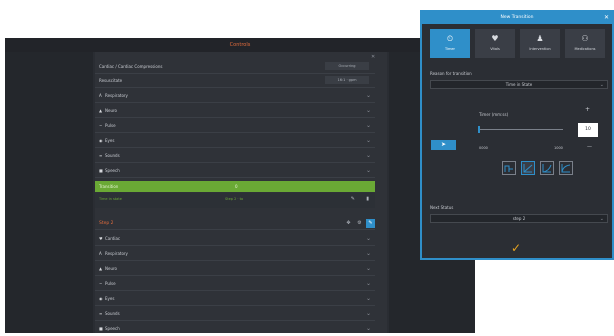  What do you see at coordinates (517, 18) in the screenshot?
I see `dialog-title: New Transition` at bounding box center [517, 18].